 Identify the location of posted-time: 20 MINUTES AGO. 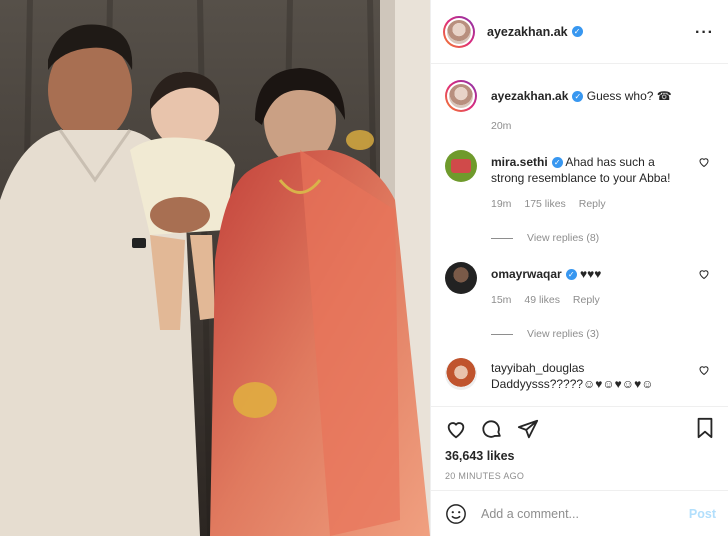
(579, 476).